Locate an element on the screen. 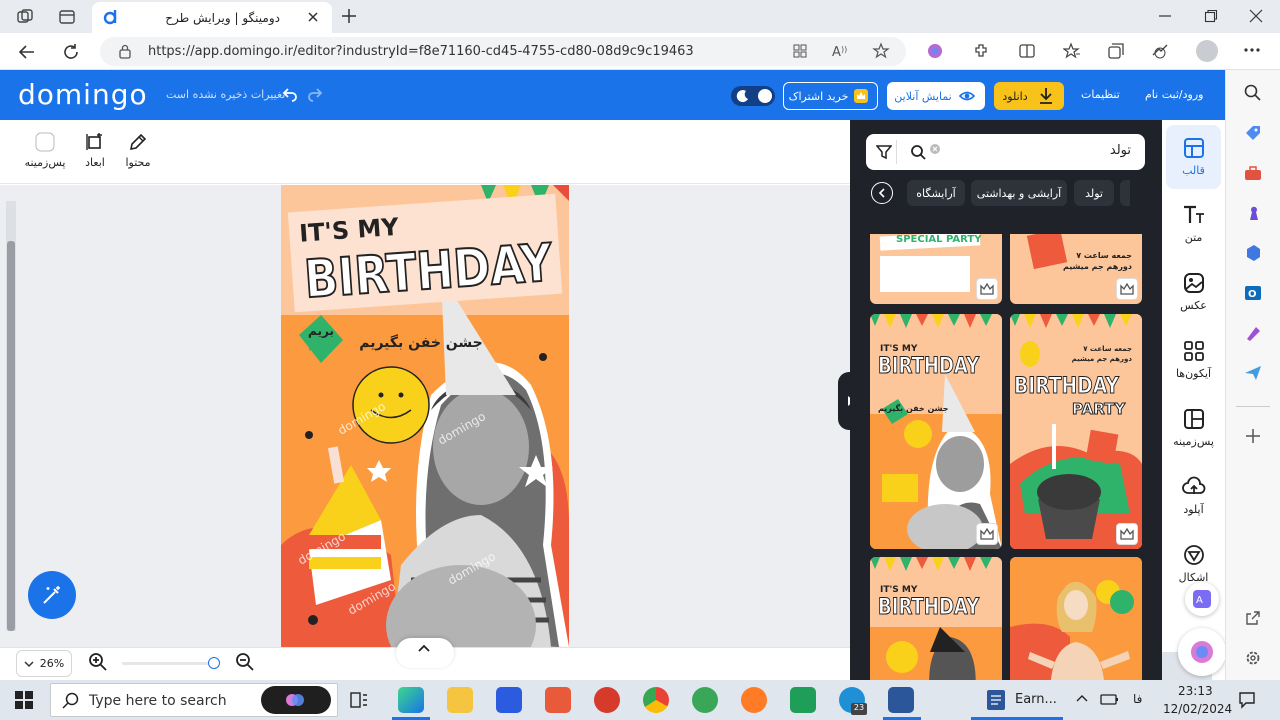  send-icon is located at coordinates (1253, 373).